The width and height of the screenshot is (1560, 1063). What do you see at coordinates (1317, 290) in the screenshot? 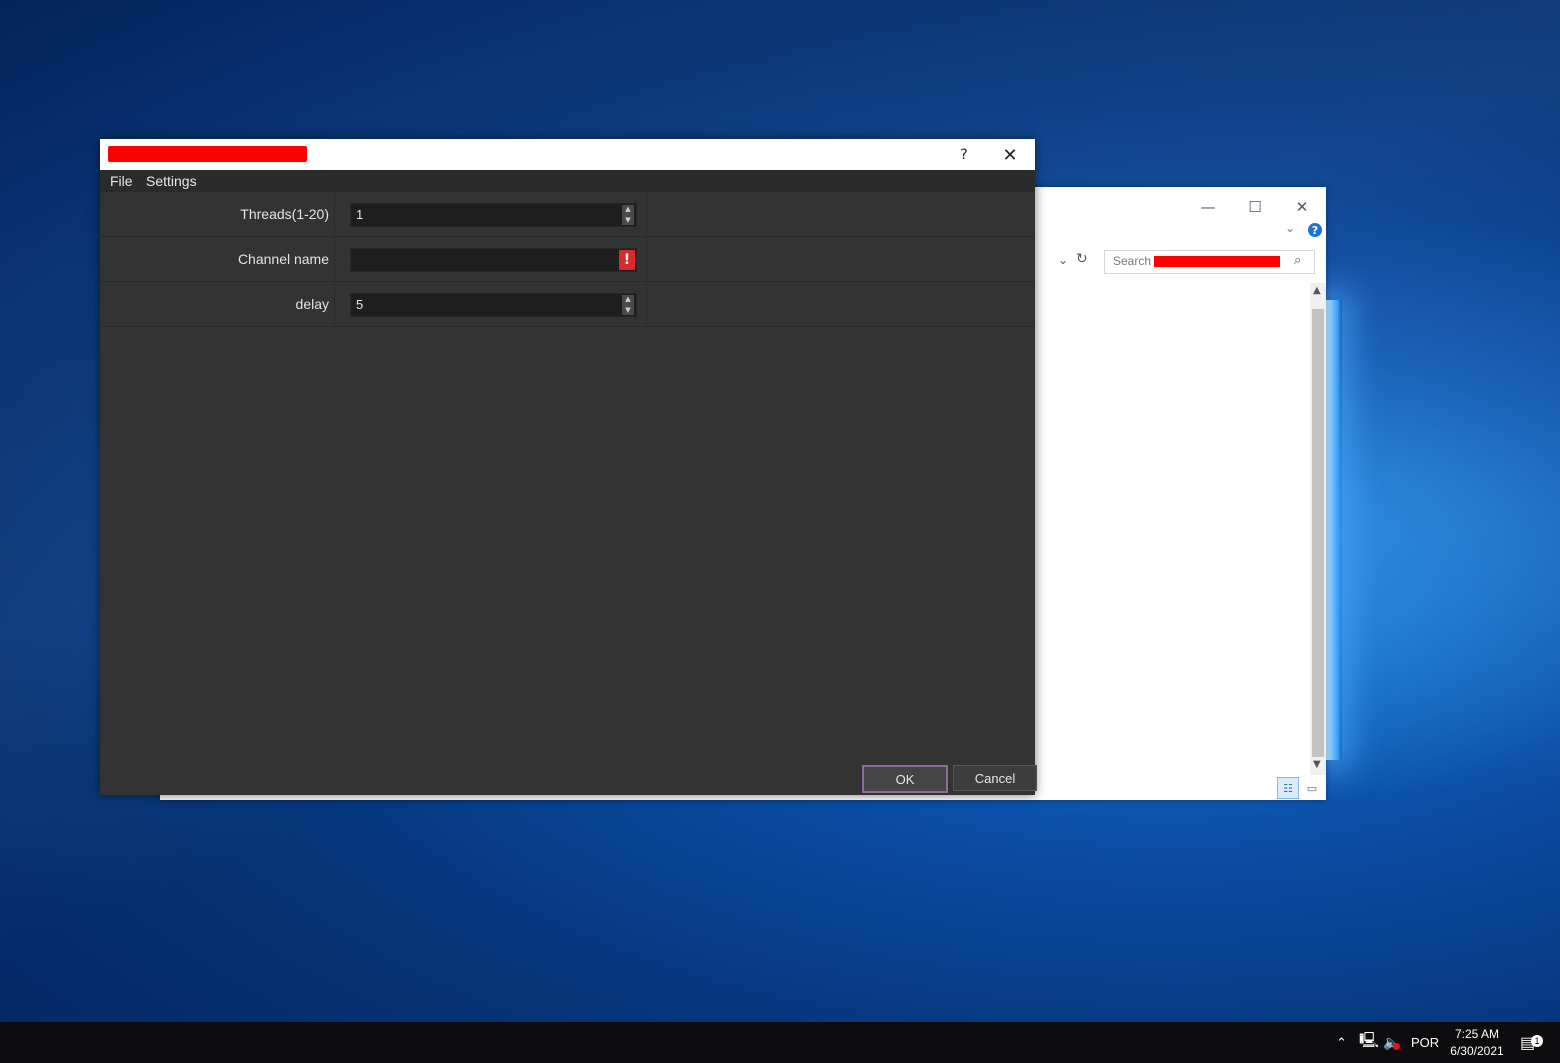
I see `scroll-up-icon: ▲` at bounding box center [1317, 290].